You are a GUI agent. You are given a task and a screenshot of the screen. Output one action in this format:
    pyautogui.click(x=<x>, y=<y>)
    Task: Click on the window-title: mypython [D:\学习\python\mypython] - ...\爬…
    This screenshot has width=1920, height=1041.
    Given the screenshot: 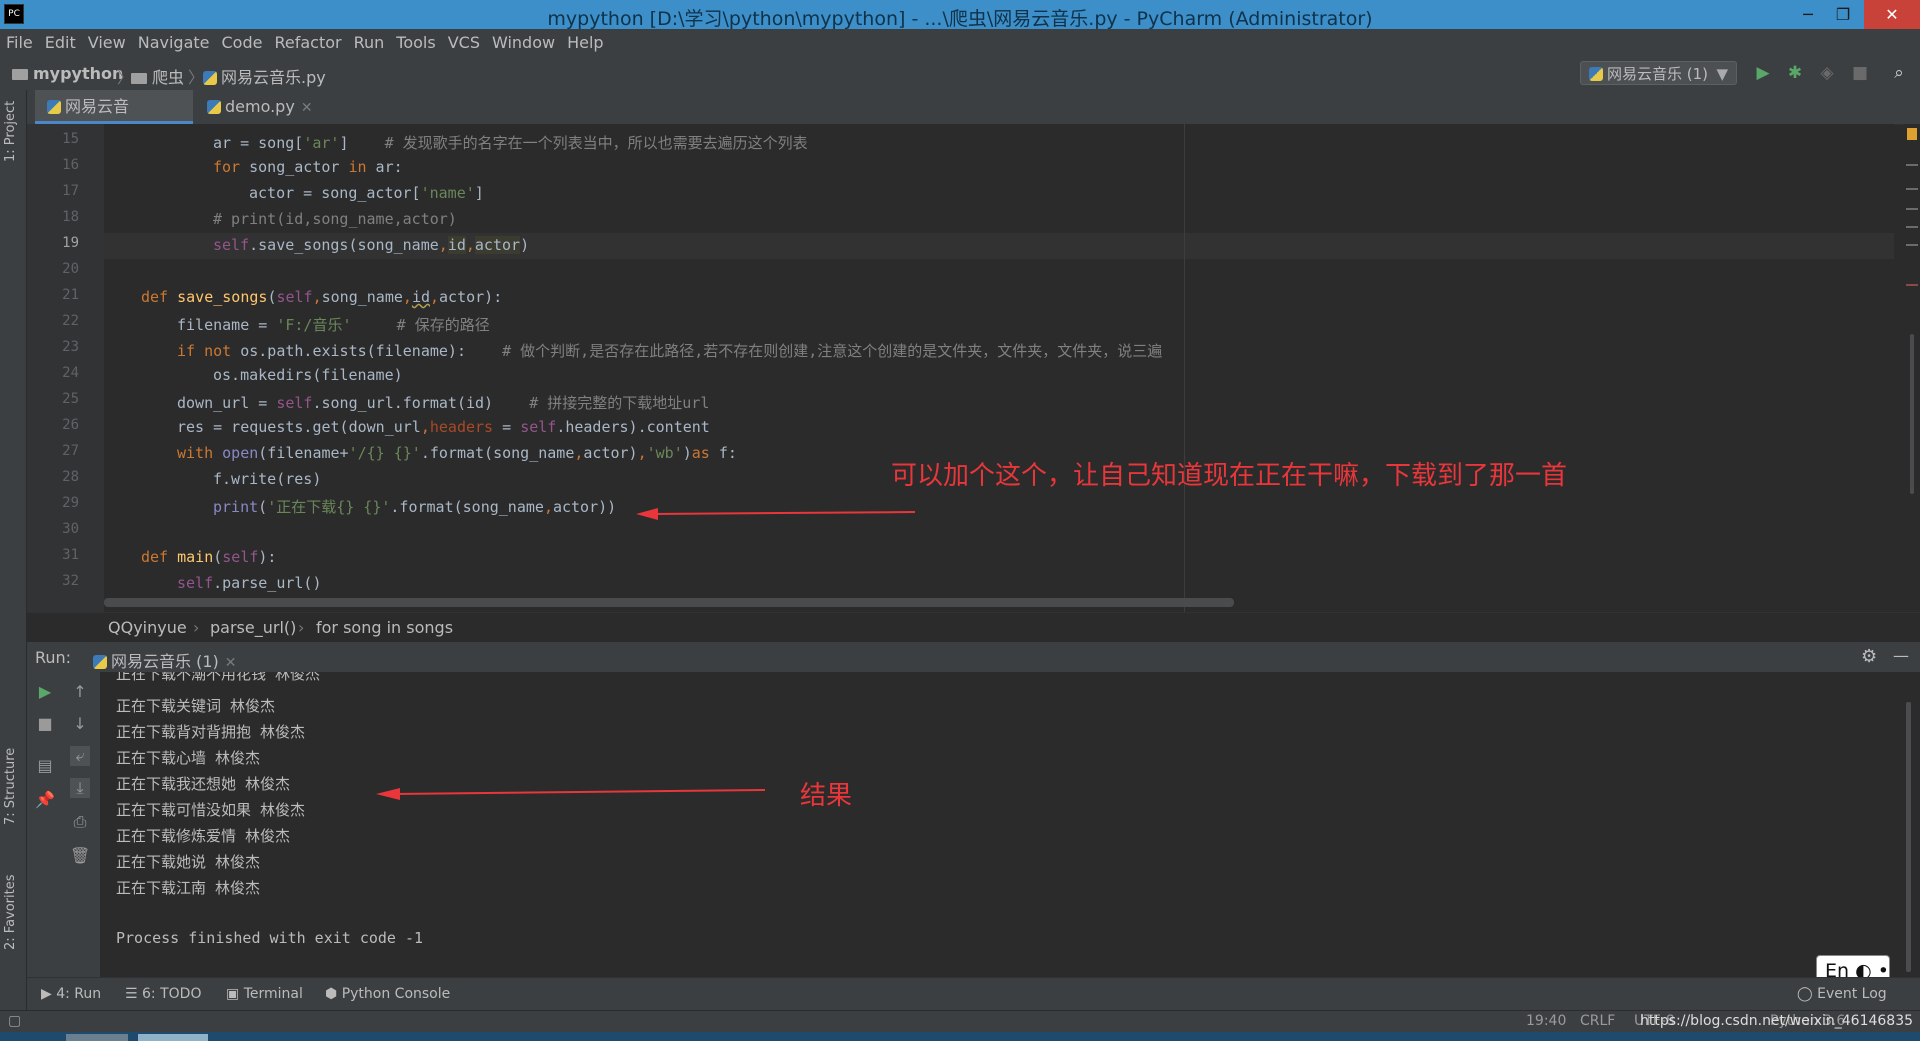 What is the action you would take?
    pyautogui.click(x=960, y=19)
    